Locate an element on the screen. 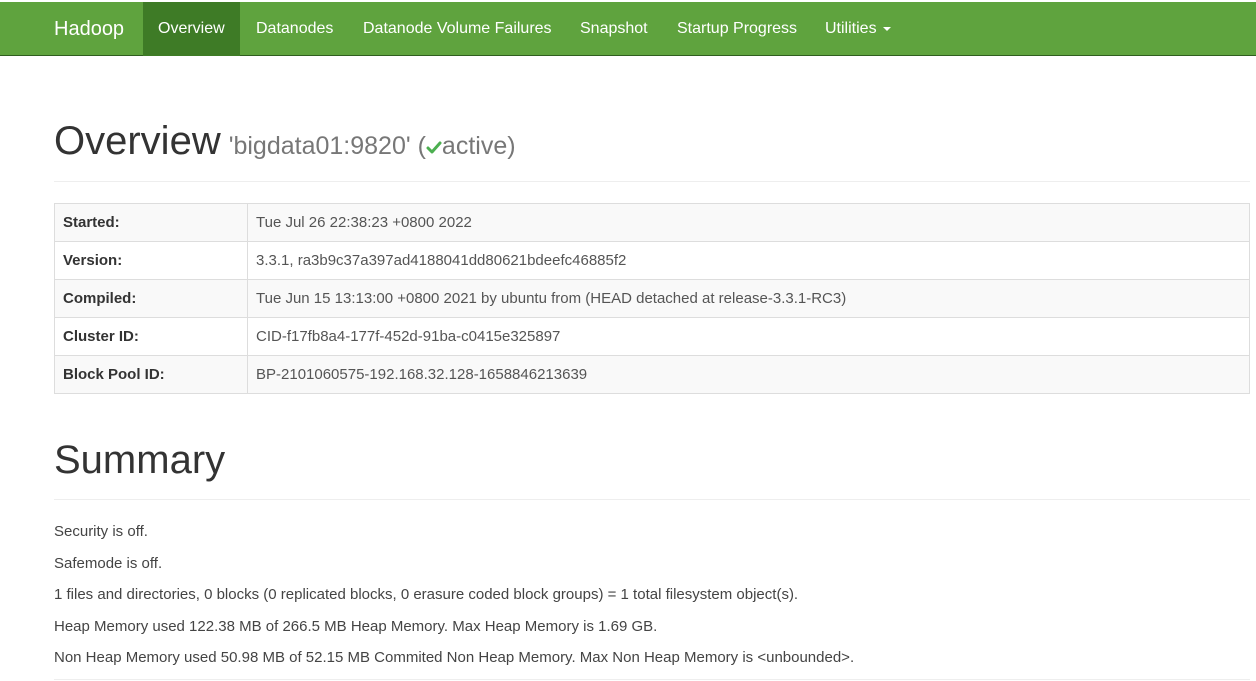 The image size is (1256, 681). security-status: Security is off. is located at coordinates (101, 531).